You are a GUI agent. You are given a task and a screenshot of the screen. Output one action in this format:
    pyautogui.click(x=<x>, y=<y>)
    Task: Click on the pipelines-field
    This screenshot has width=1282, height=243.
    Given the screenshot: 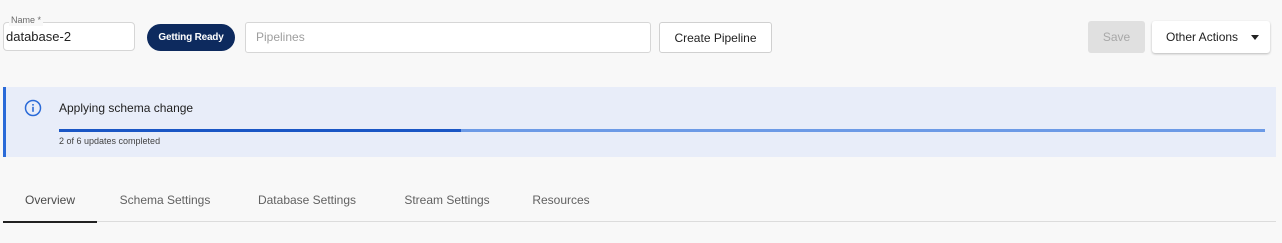 What is the action you would take?
    pyautogui.click(x=448, y=37)
    